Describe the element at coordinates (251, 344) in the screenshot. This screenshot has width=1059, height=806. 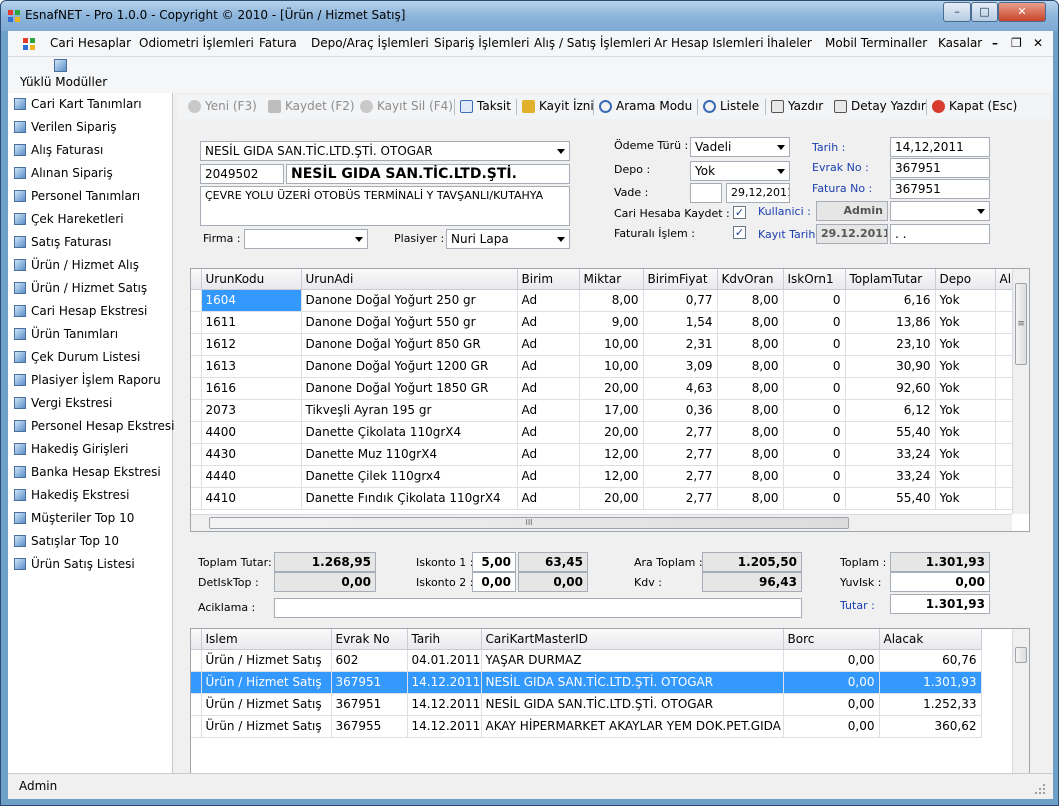
I see `cell: 1612` at that location.